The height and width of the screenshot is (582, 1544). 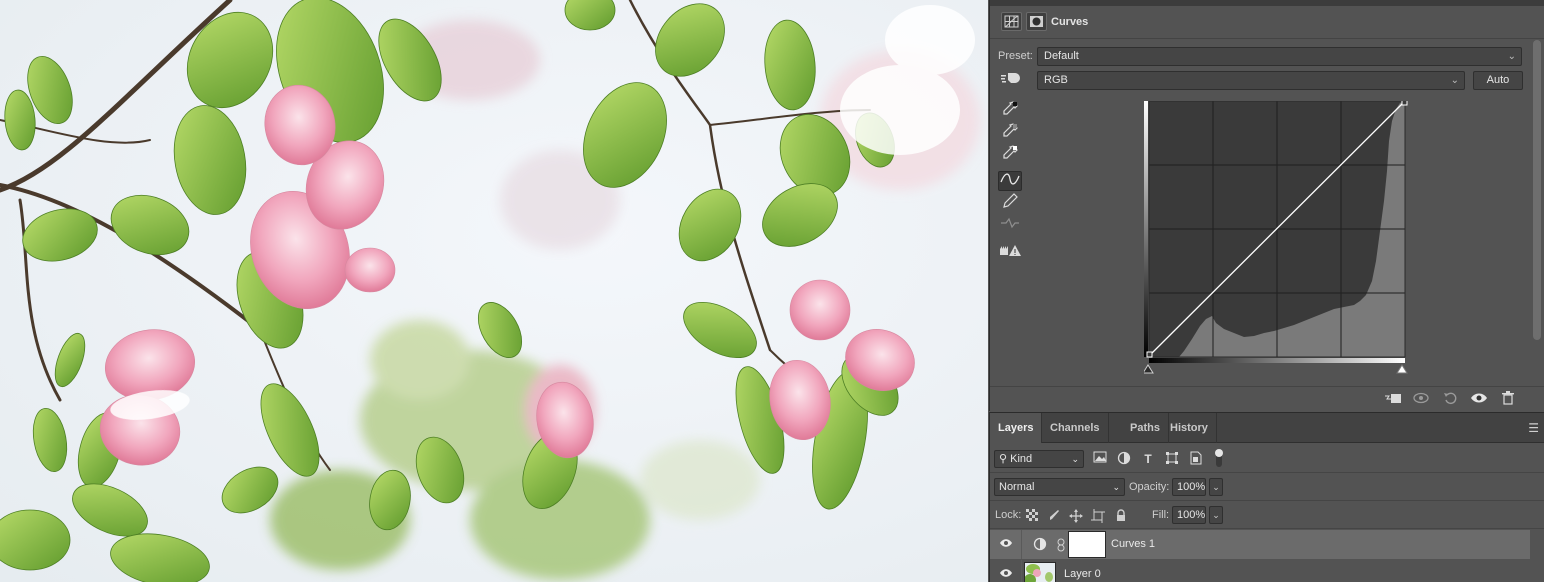 I want to click on curve-points-icon, so click(x=1010, y=181).